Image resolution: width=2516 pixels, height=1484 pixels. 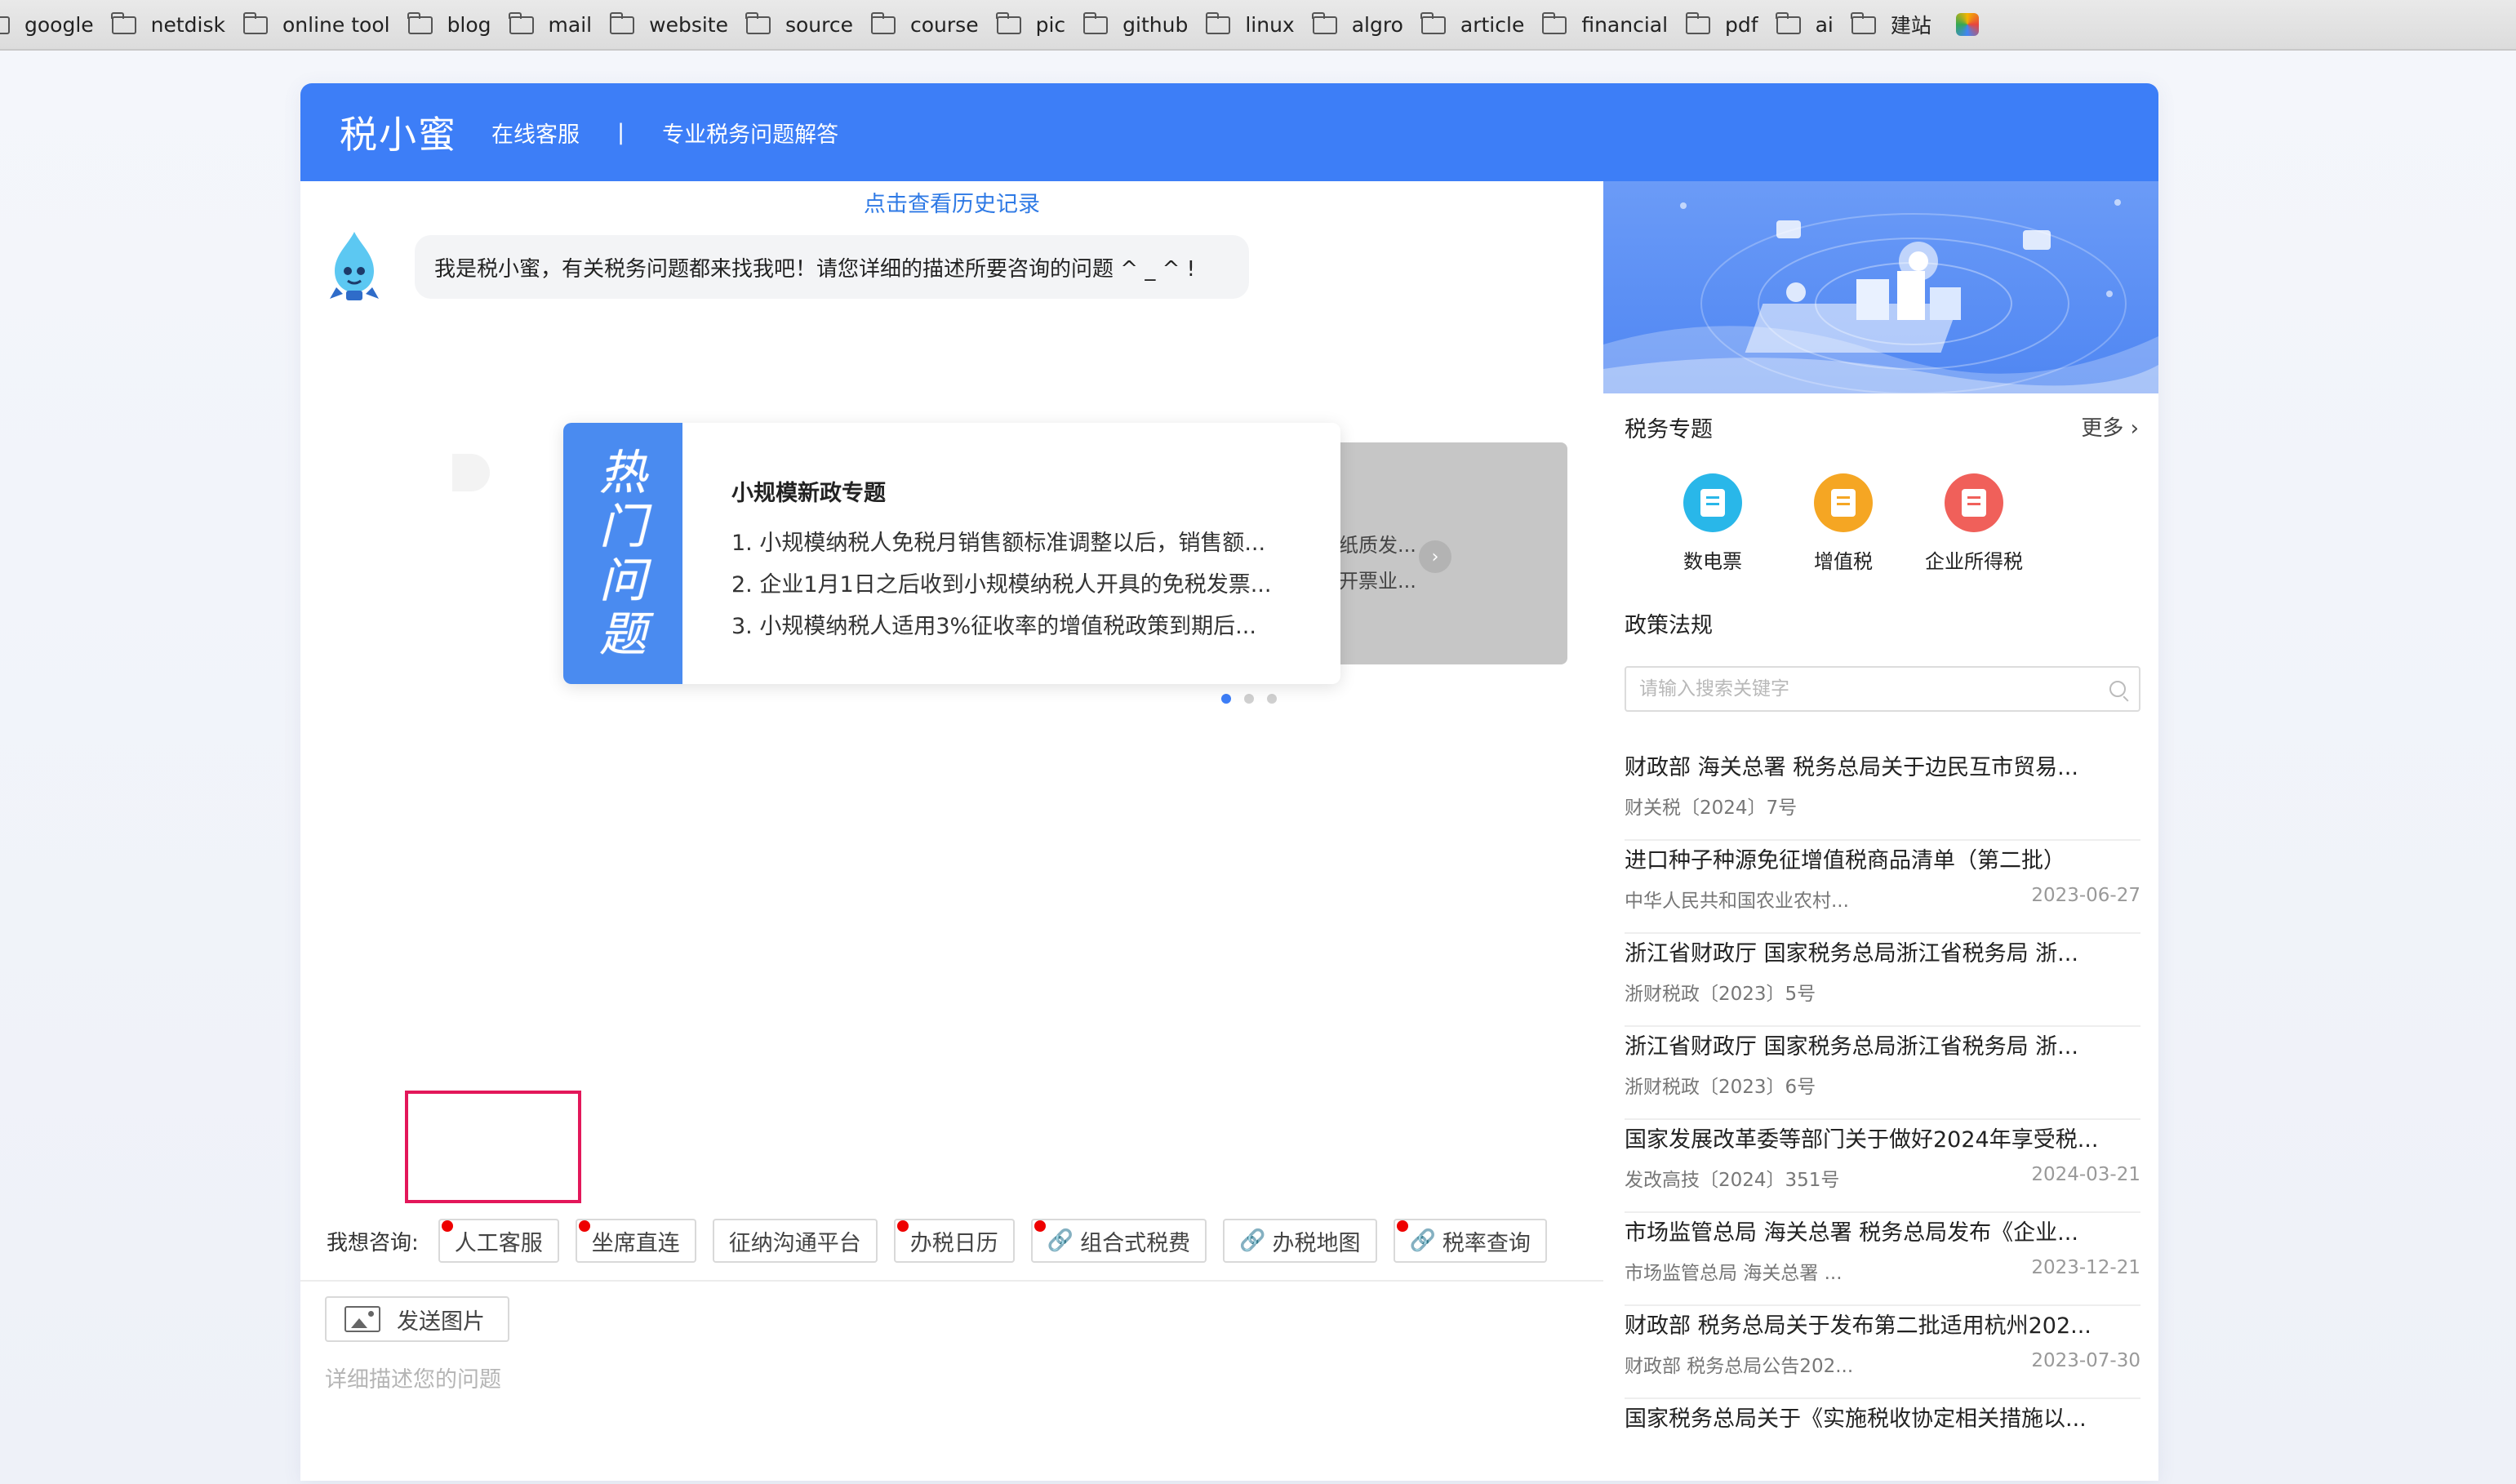 I want to click on topic-corporate-income-tax: 企业所得税, so click(x=1974, y=523).